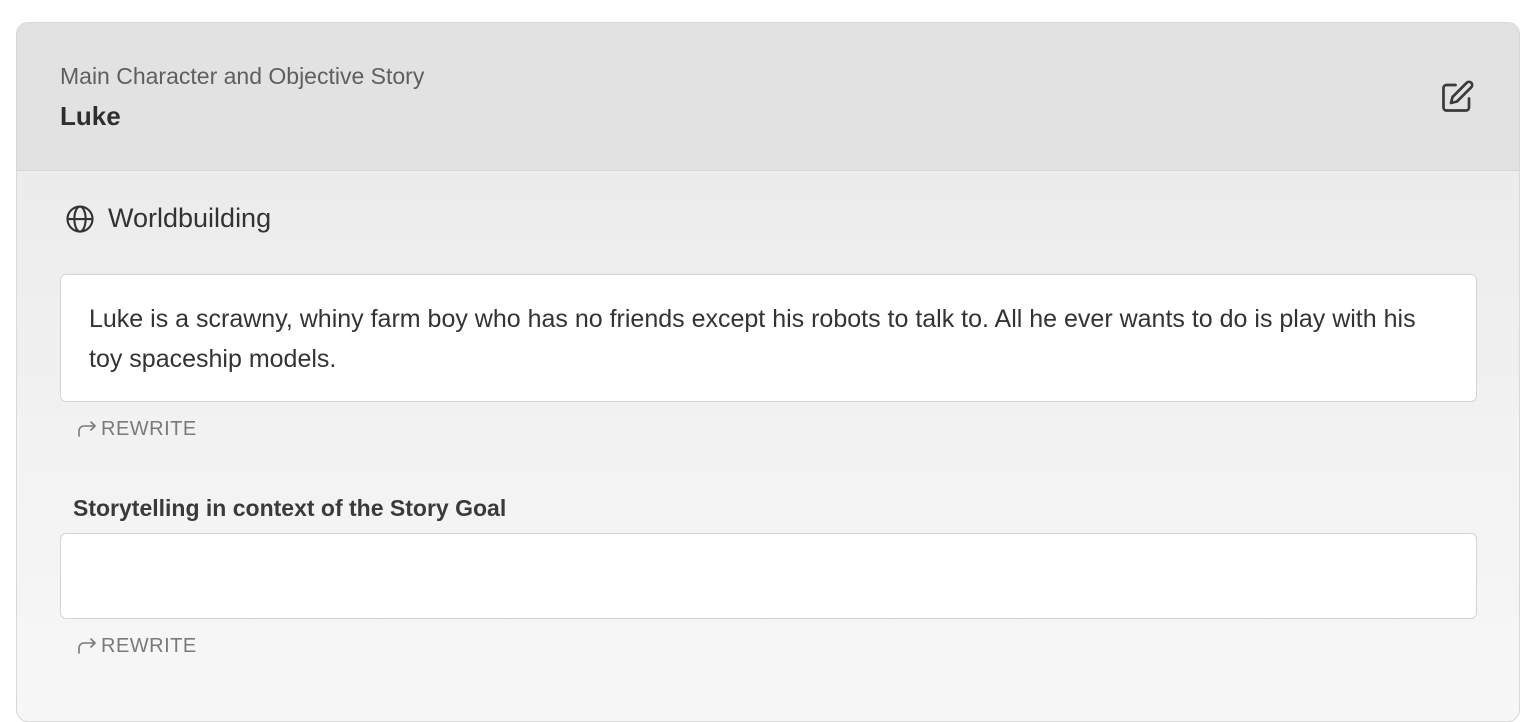 The height and width of the screenshot is (722, 1536). I want to click on storytelling-textarea, so click(768, 576).